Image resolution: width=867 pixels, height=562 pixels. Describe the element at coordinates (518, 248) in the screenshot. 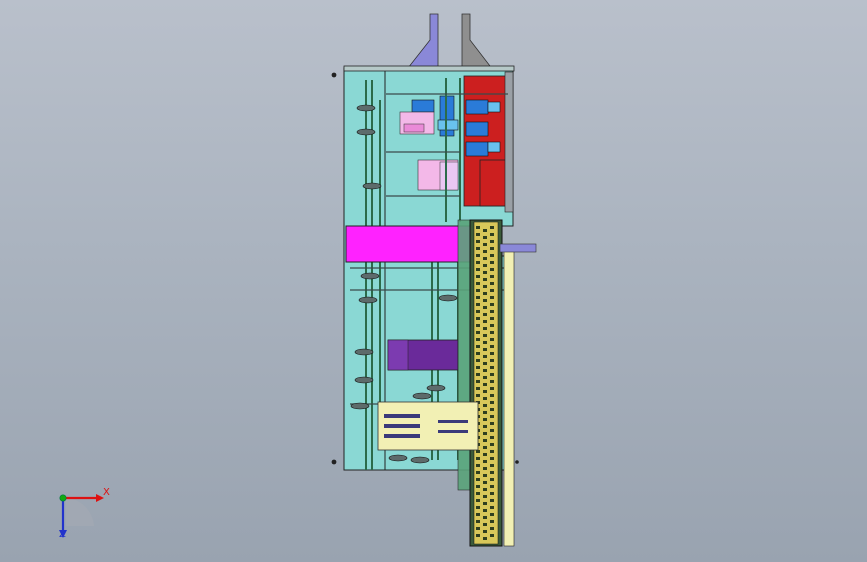

I see `side-arm` at that location.